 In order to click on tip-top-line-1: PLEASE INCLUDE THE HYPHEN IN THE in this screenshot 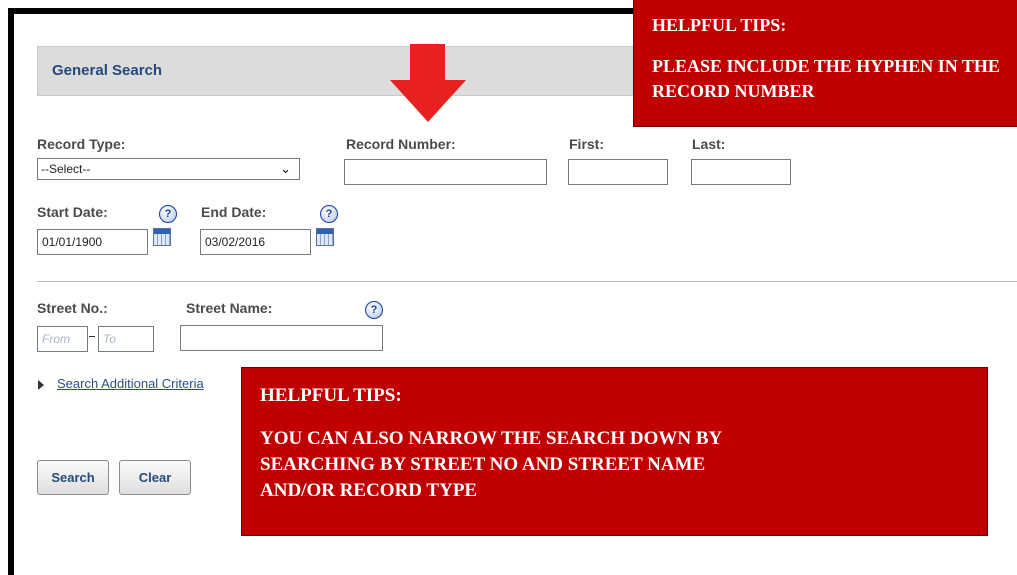, I will do `click(826, 66)`.